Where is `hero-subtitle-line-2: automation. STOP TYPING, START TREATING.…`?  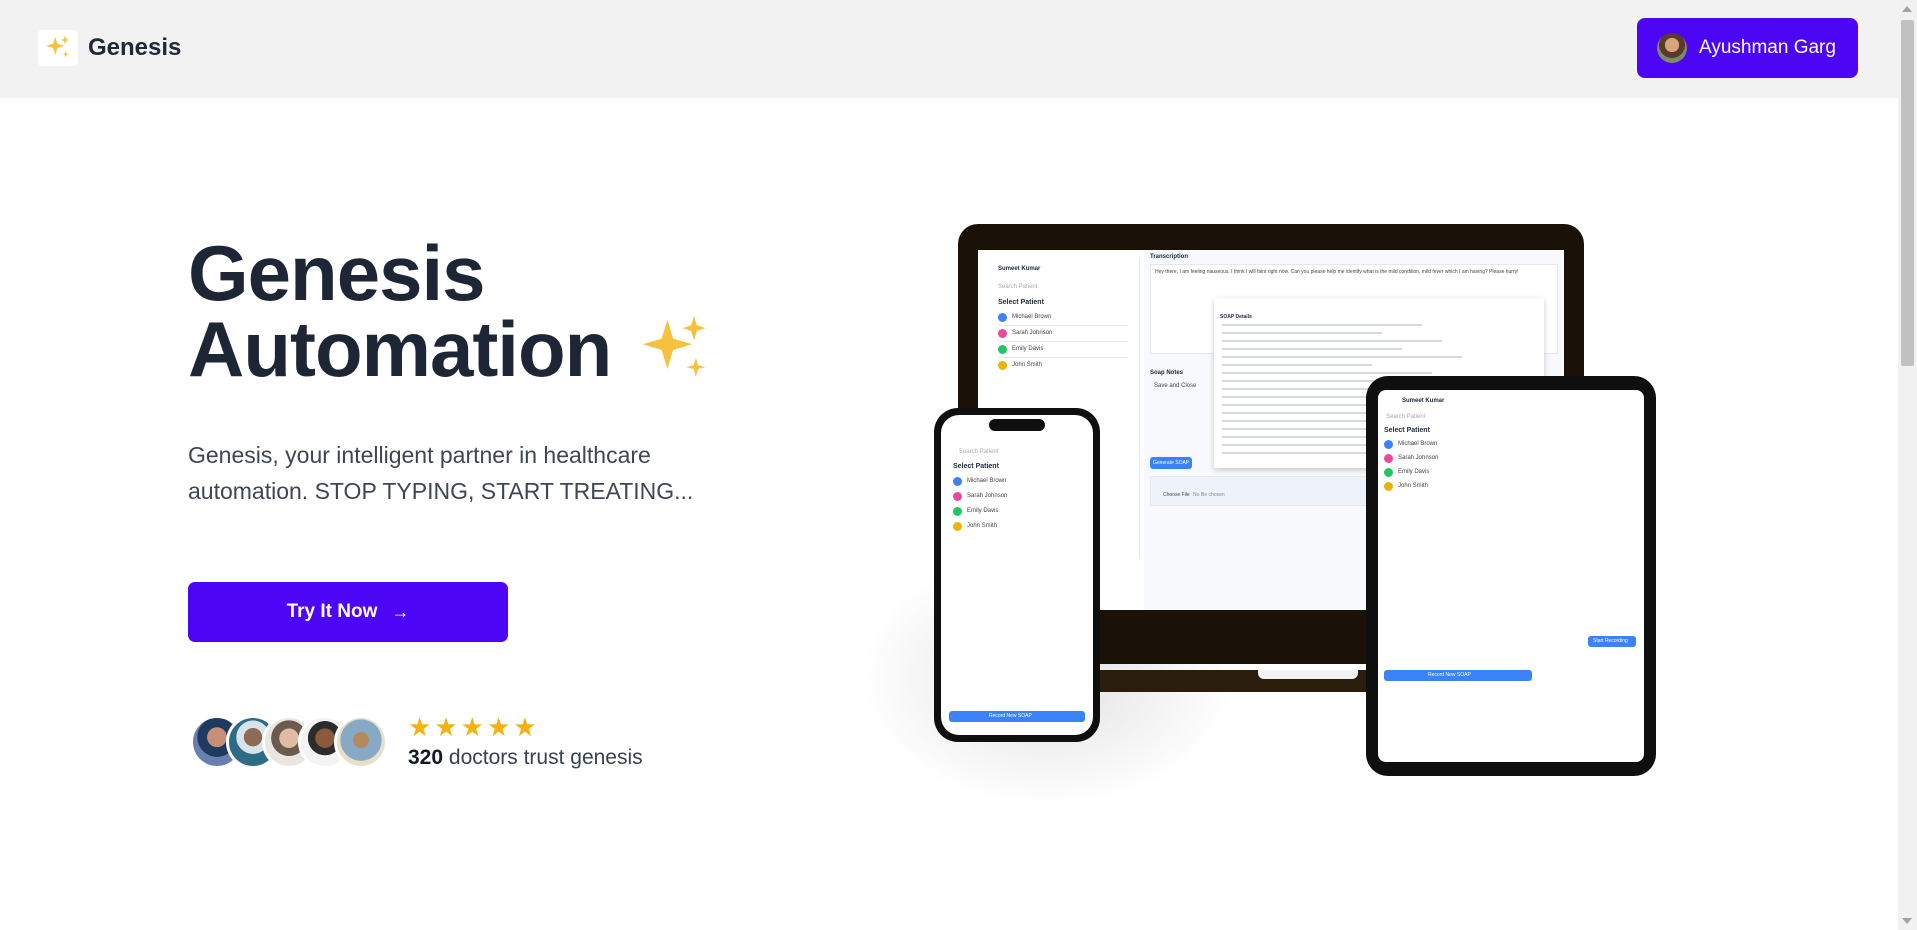 hero-subtitle-line-2: automation. STOP TYPING, START TREATING.… is located at coordinates (441, 491).